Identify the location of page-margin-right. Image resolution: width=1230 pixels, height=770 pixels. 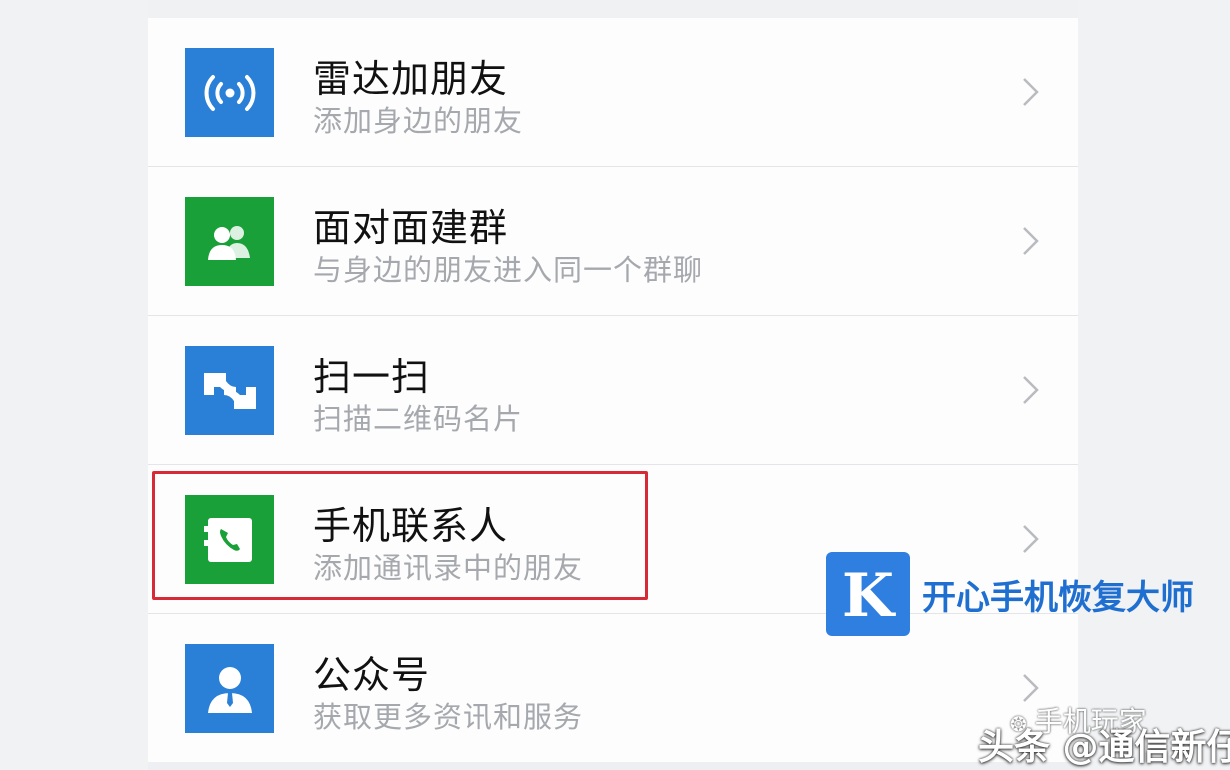
(1154, 385).